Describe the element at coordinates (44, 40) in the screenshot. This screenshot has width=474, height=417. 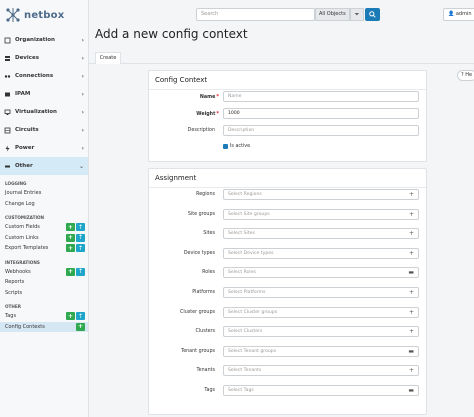
I see `nav-item-organization: Organization ›` at that location.